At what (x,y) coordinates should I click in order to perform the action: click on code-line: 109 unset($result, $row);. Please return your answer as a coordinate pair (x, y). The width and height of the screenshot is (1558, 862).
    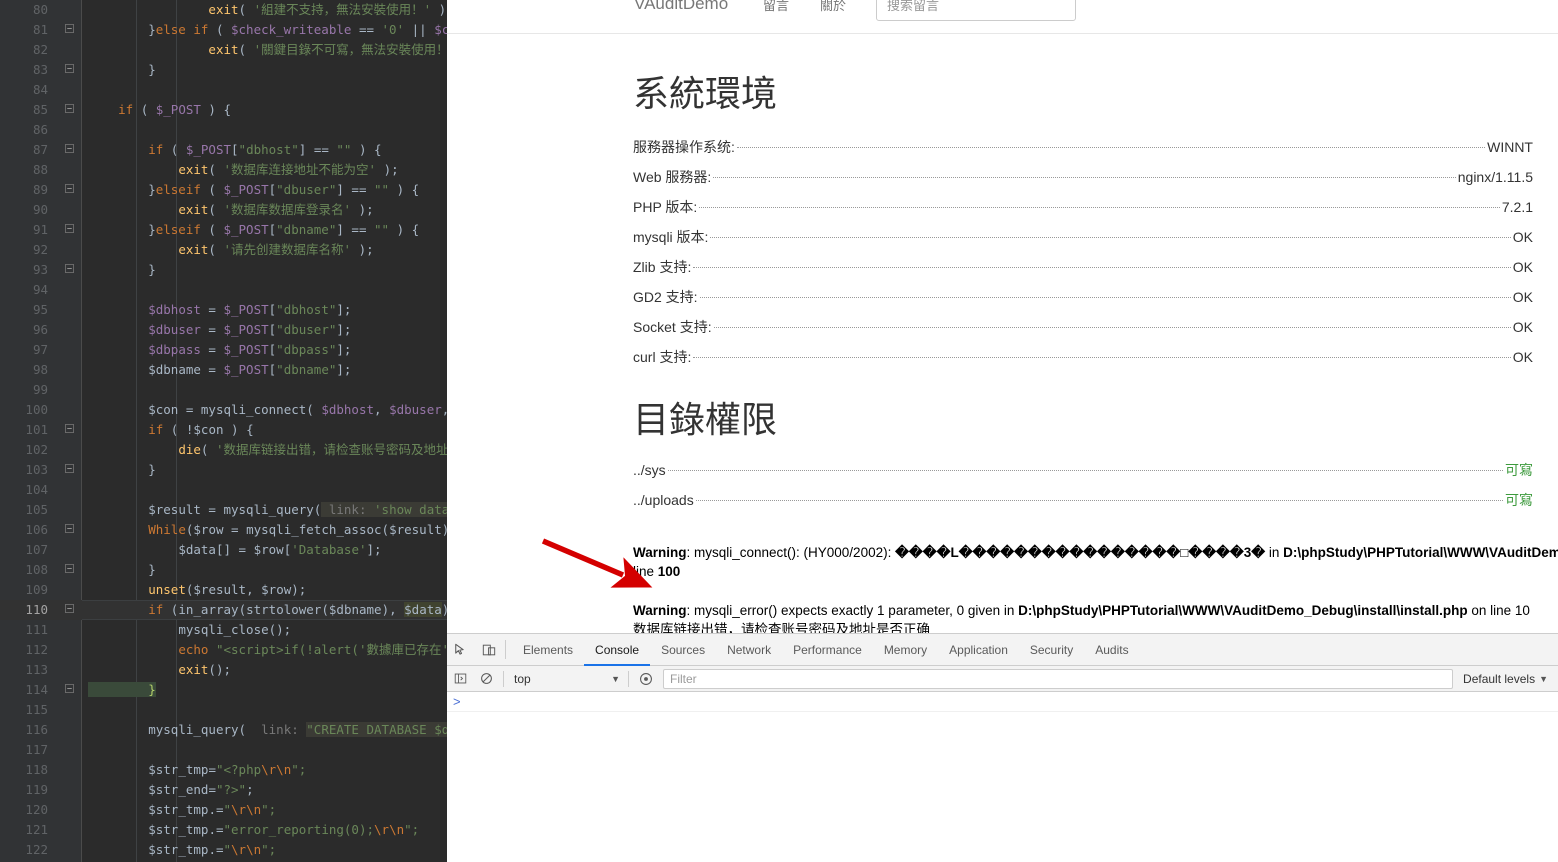
    Looking at the image, I should click on (223, 590).